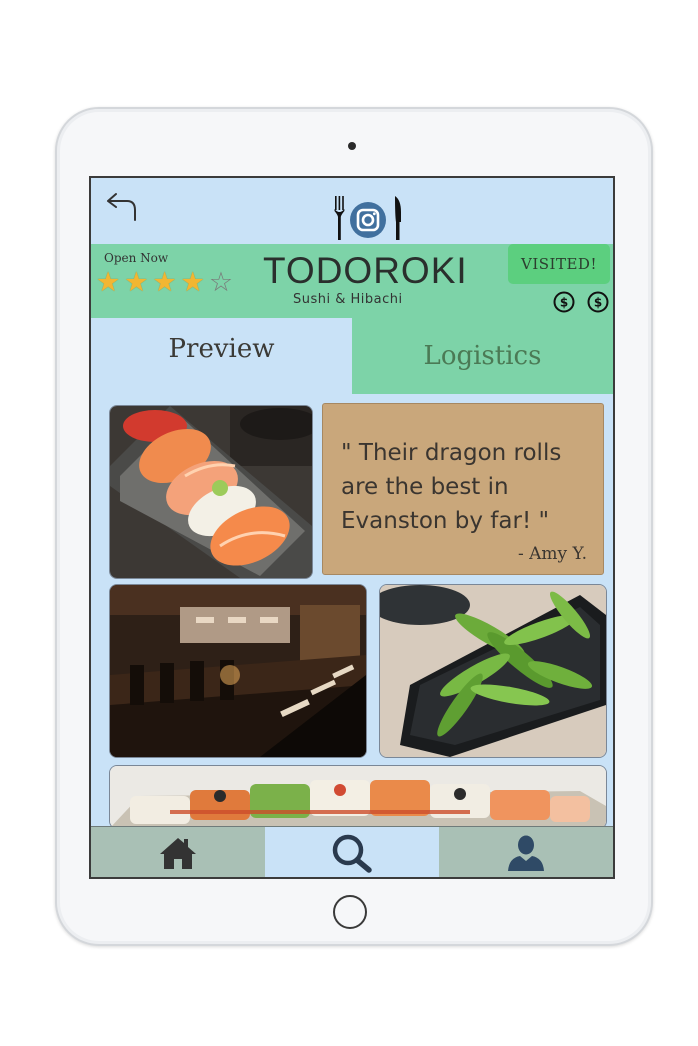 The width and height of the screenshot is (698, 1046). Describe the element at coordinates (221, 282) in the screenshot. I see `star-empty-icon: ☆` at that location.